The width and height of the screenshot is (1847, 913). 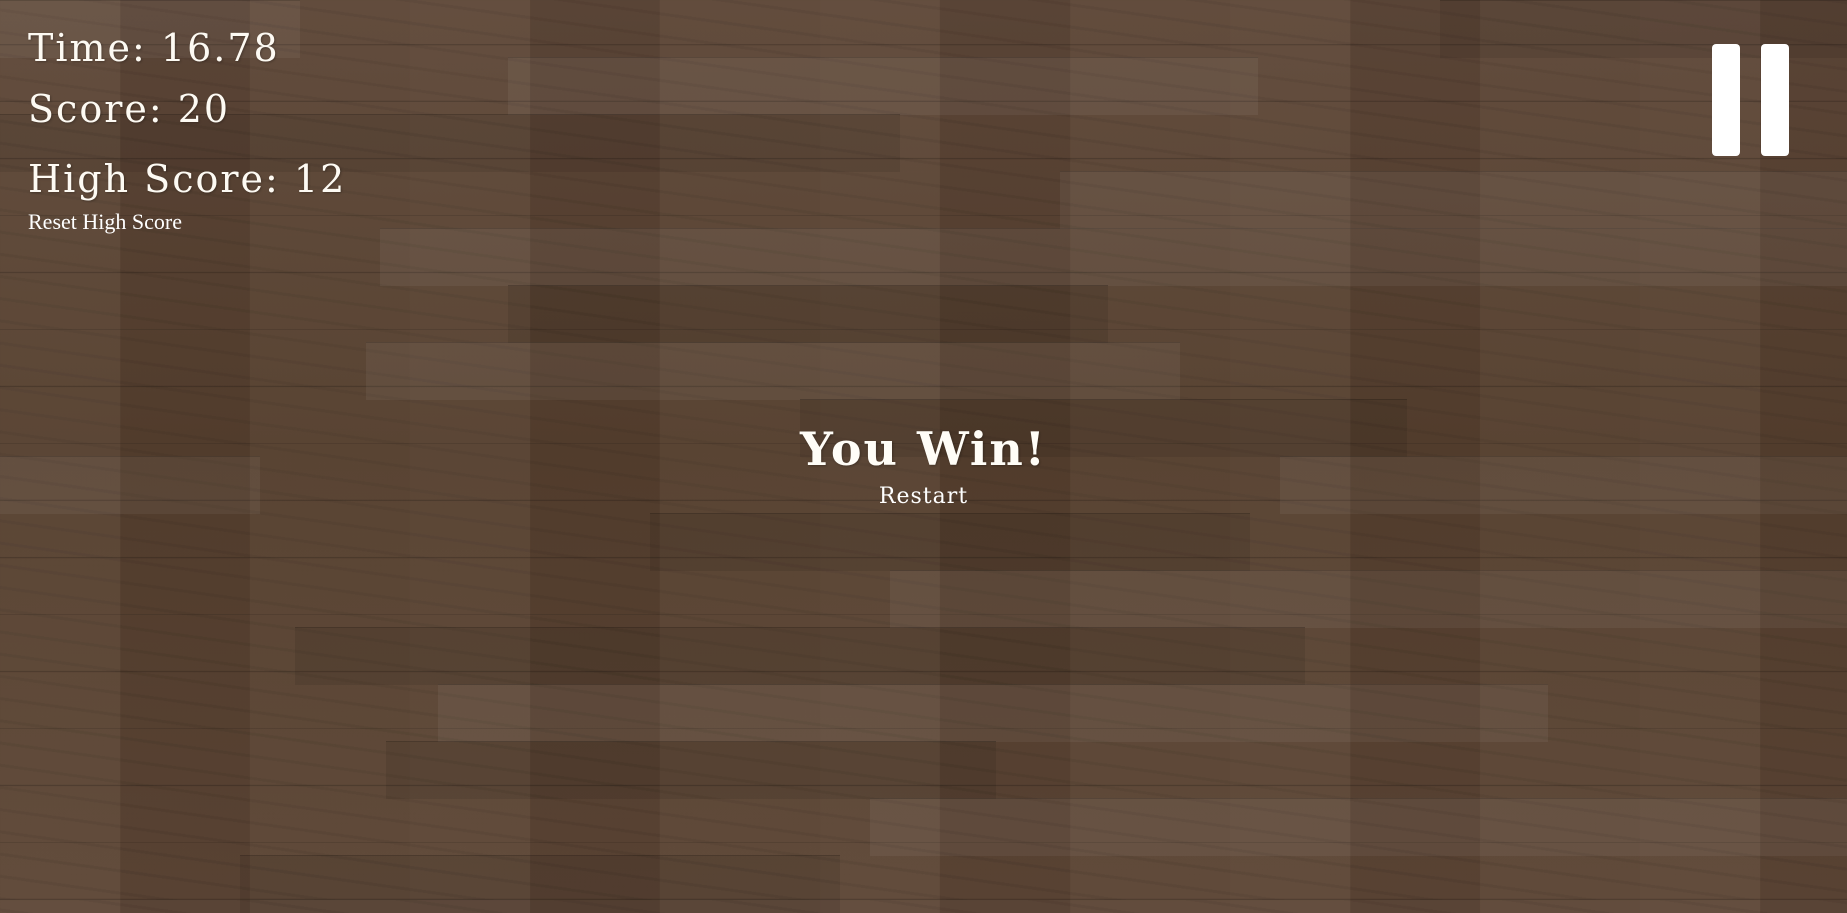 I want to click on win-title: You Win!, so click(x=923, y=449).